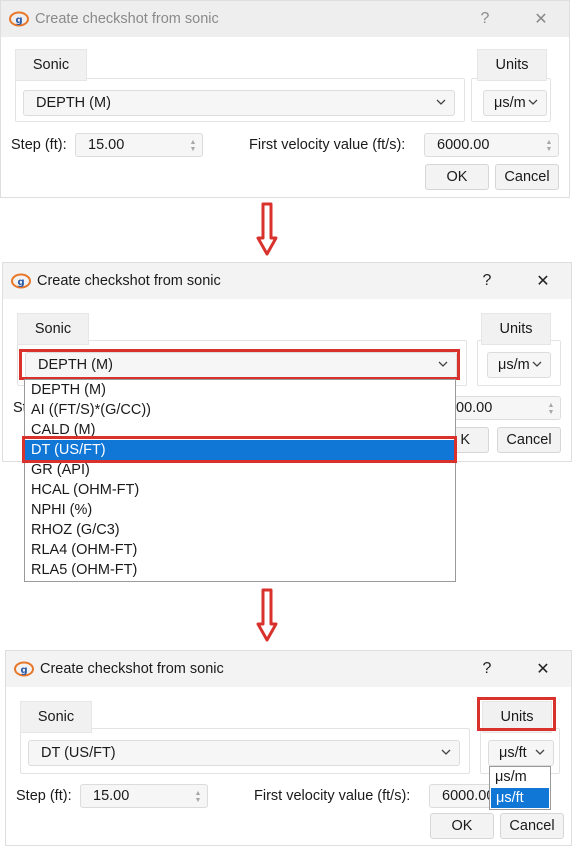 This screenshot has height=848, width=576. What do you see at coordinates (502, 408) in the screenshot?
I see `velocity-input: 00.00 ▲ ▼` at bounding box center [502, 408].